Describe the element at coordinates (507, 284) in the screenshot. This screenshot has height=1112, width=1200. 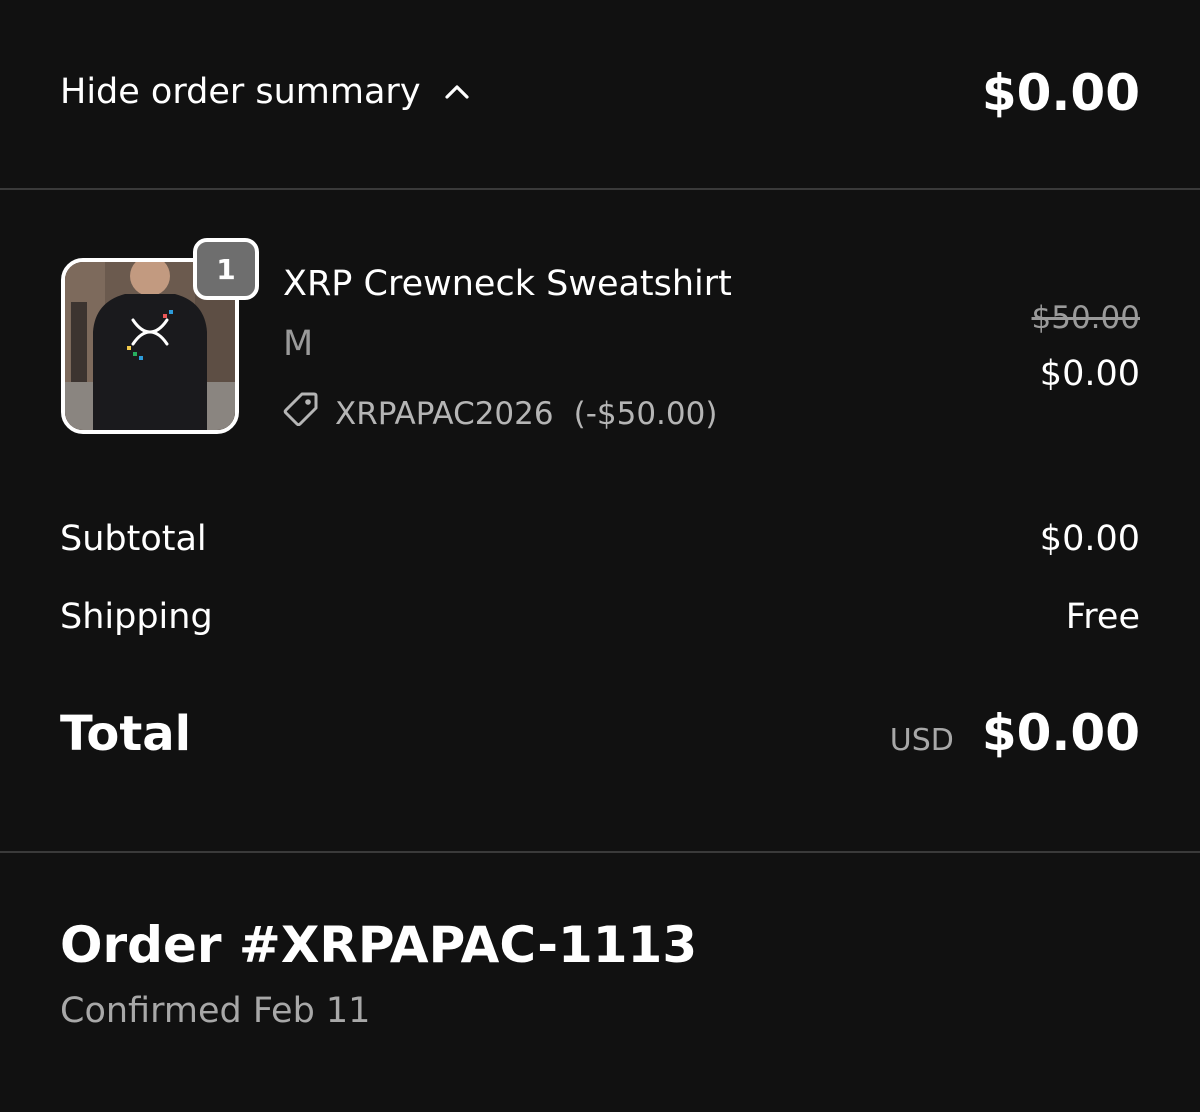
I see `product-name: XRP Crewneck Sweatshirt` at that location.